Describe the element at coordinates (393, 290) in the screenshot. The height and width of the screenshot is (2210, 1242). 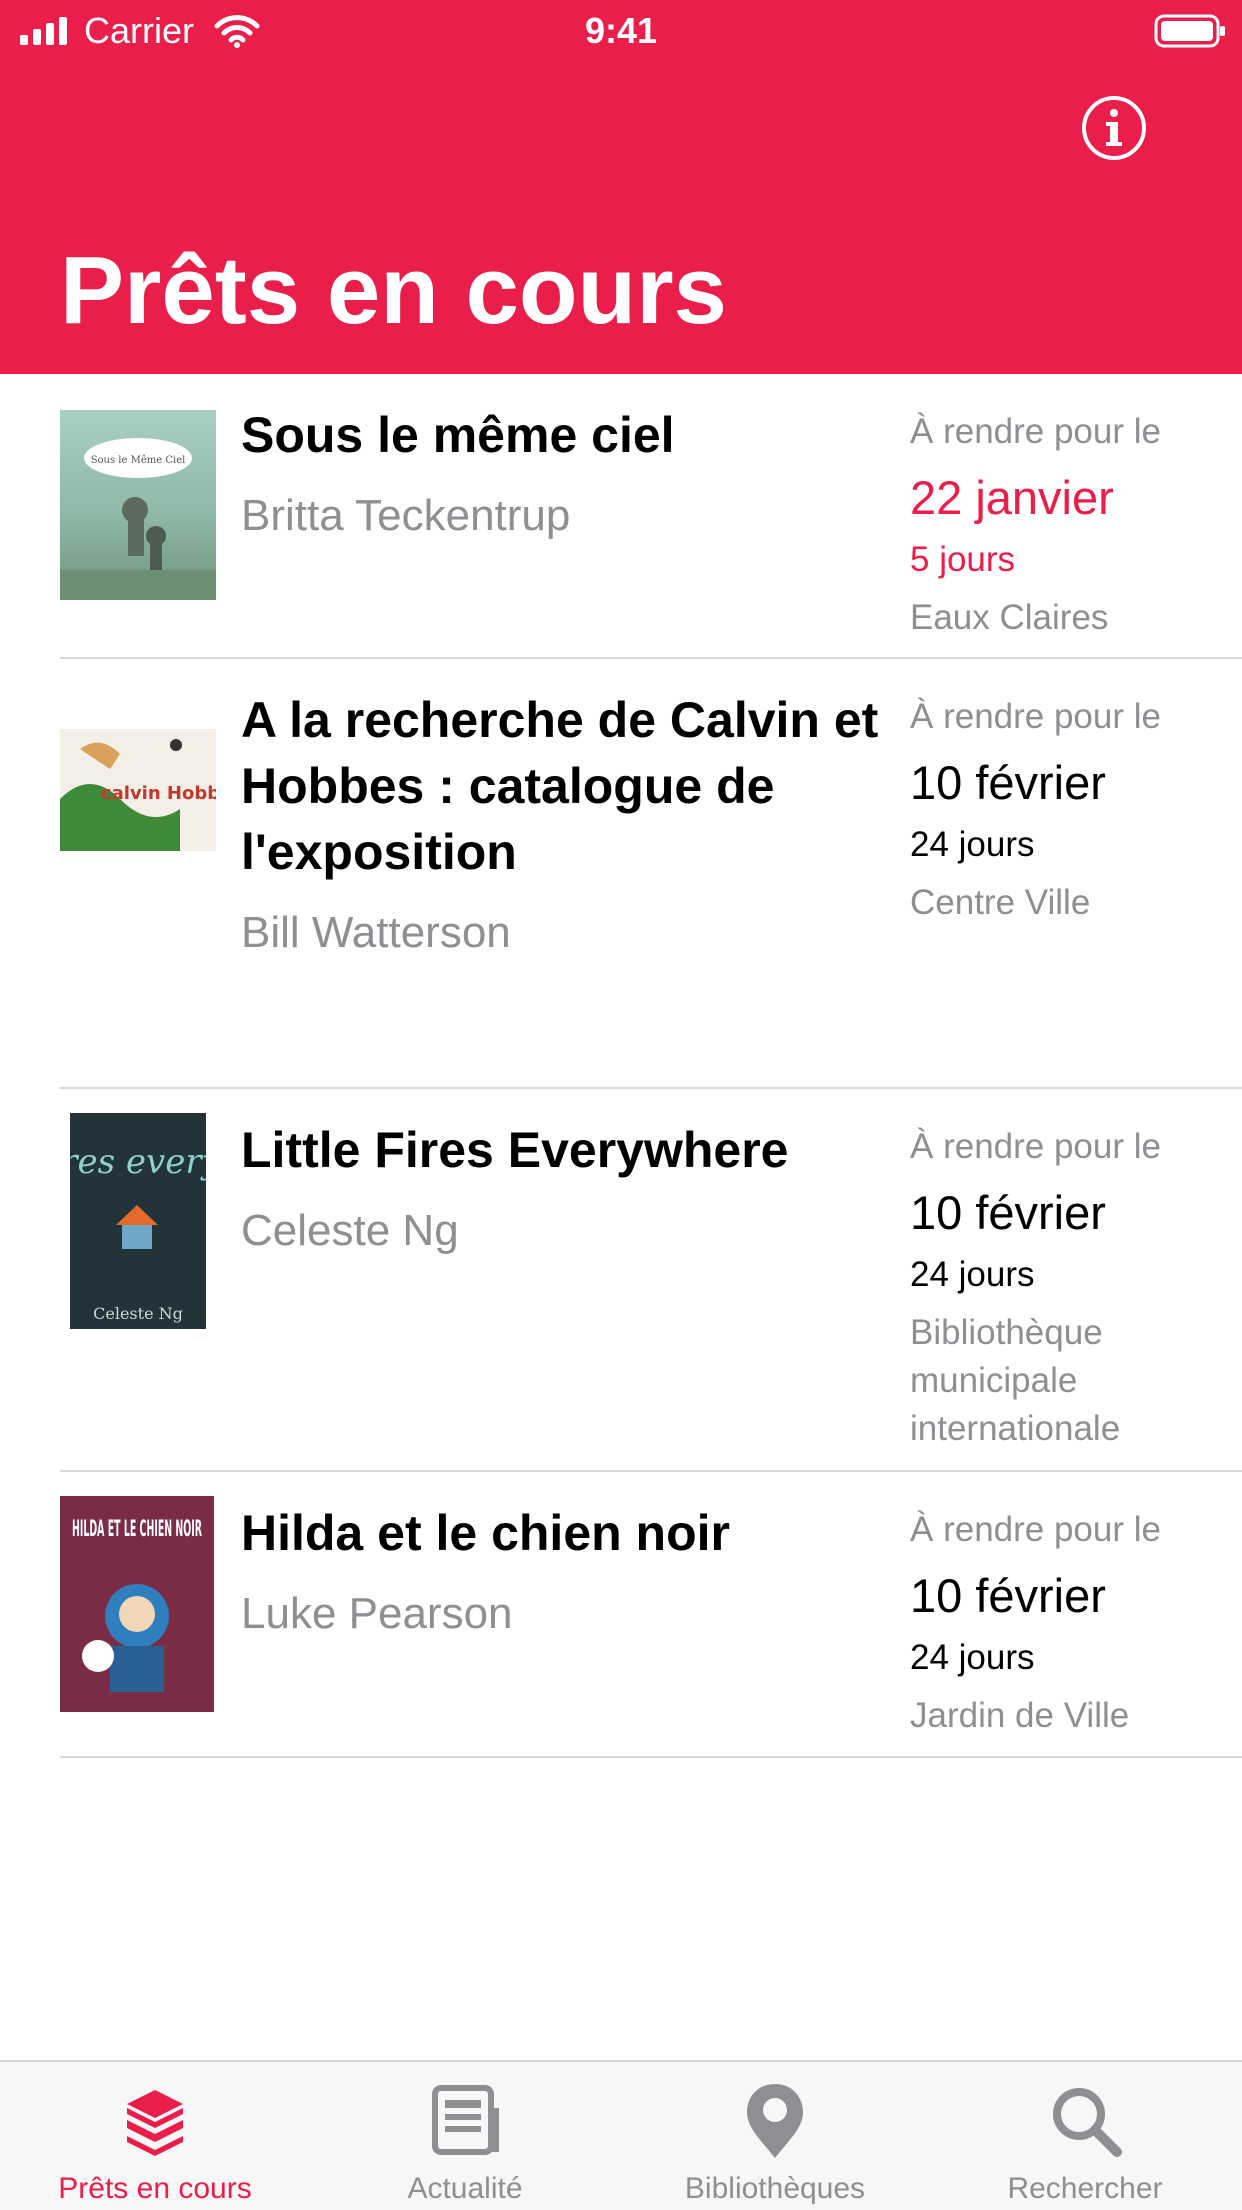
I see `page-title: Prêts en cours` at that location.